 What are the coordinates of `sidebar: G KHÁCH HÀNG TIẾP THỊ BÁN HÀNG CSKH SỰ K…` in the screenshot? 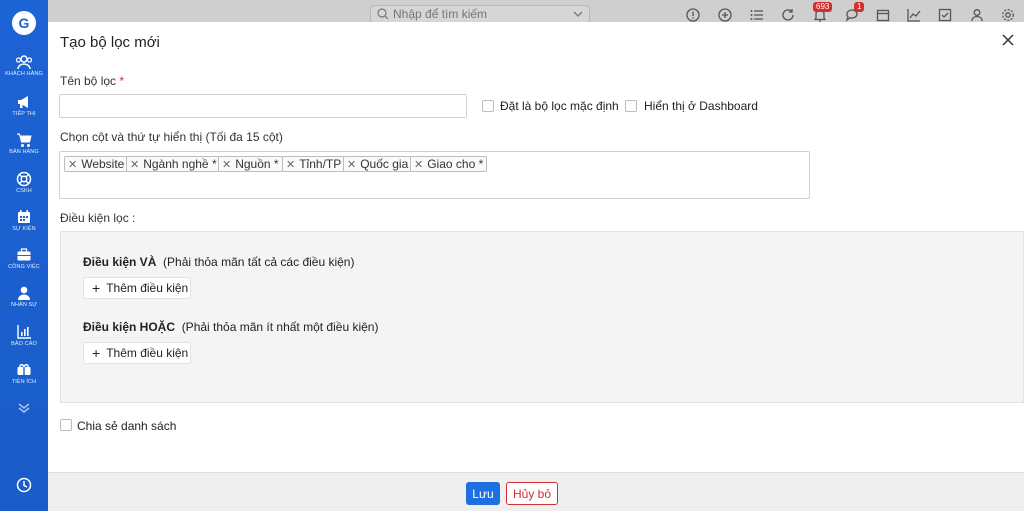 It's located at (24, 255).